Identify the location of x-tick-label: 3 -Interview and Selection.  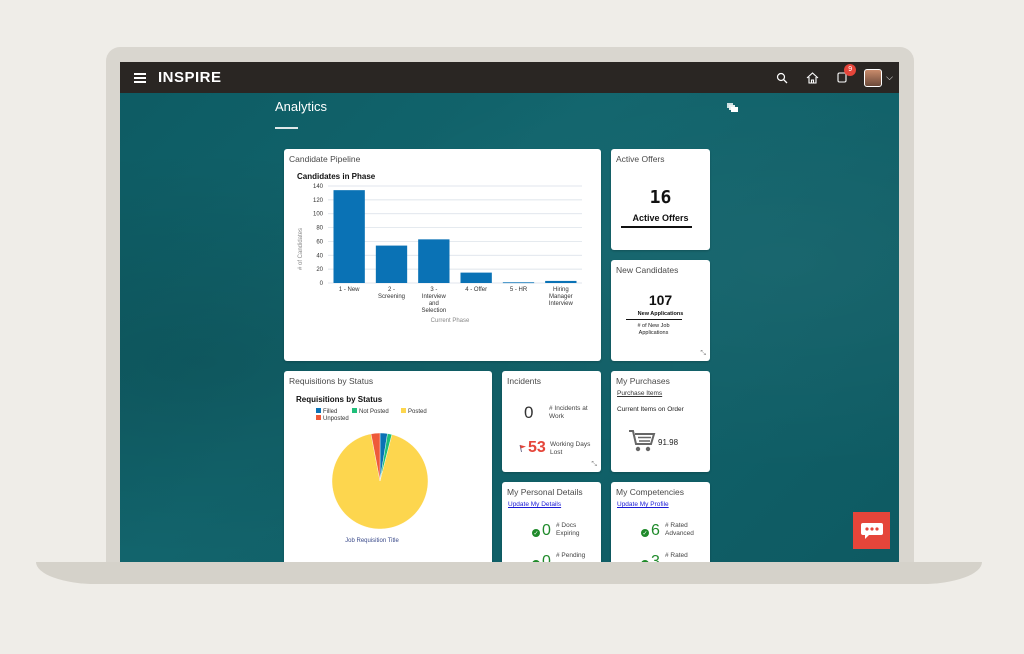
(433, 300).